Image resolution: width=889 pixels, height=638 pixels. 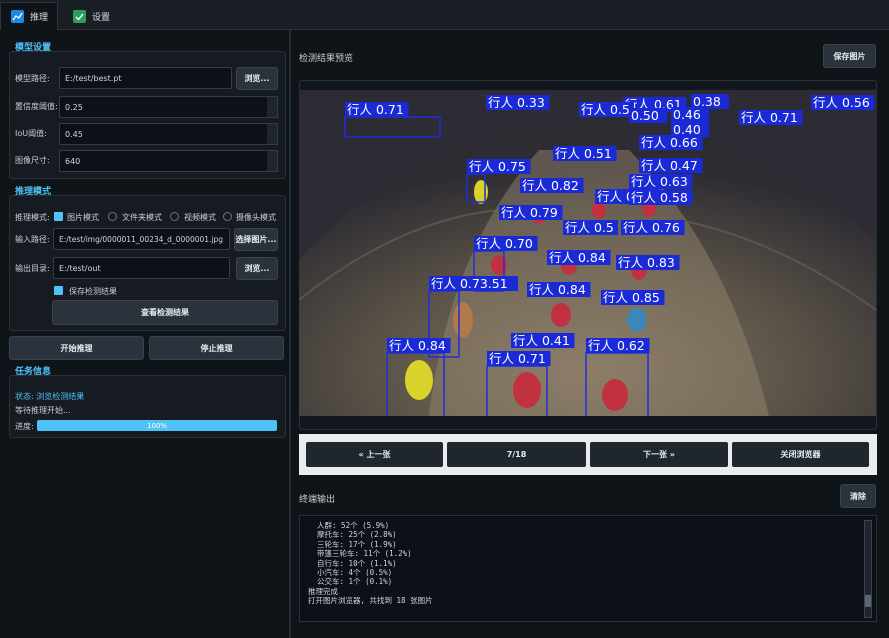 I want to click on detection-label: 行人 0.58, so click(x=659, y=197).